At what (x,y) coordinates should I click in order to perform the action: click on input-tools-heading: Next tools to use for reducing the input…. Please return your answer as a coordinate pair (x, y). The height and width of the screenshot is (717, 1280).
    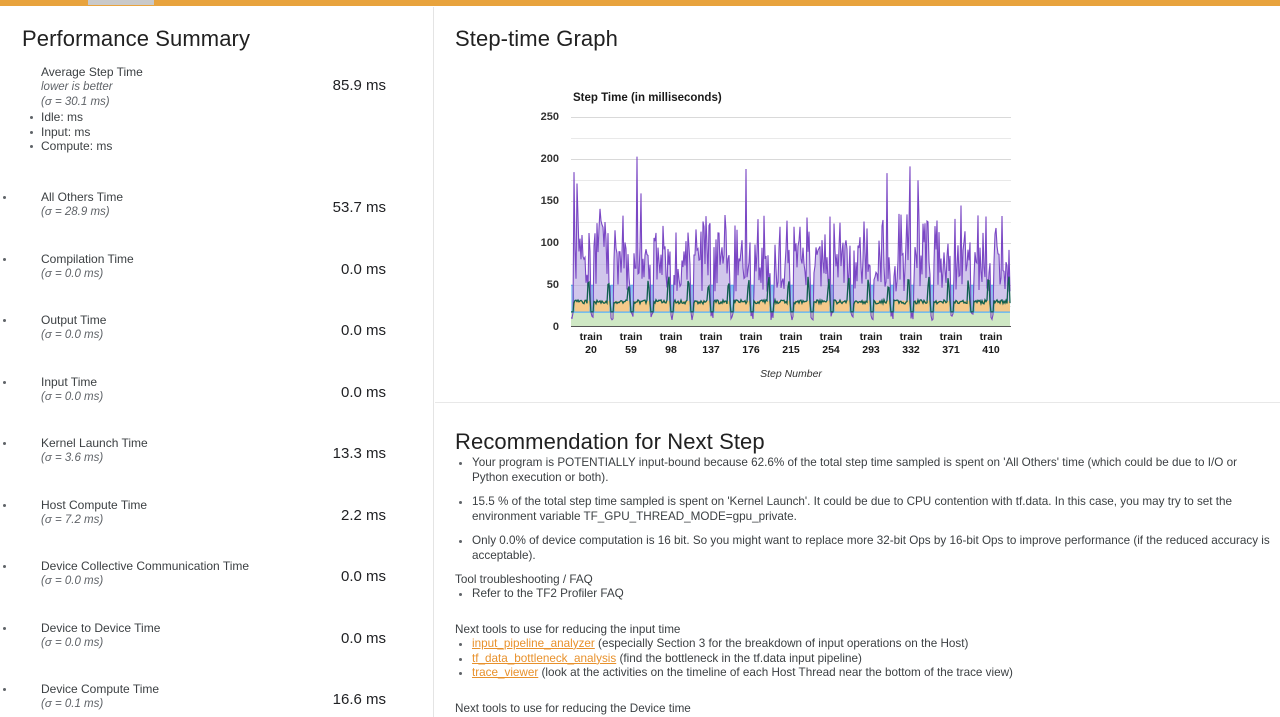
    Looking at the image, I should click on (568, 629).